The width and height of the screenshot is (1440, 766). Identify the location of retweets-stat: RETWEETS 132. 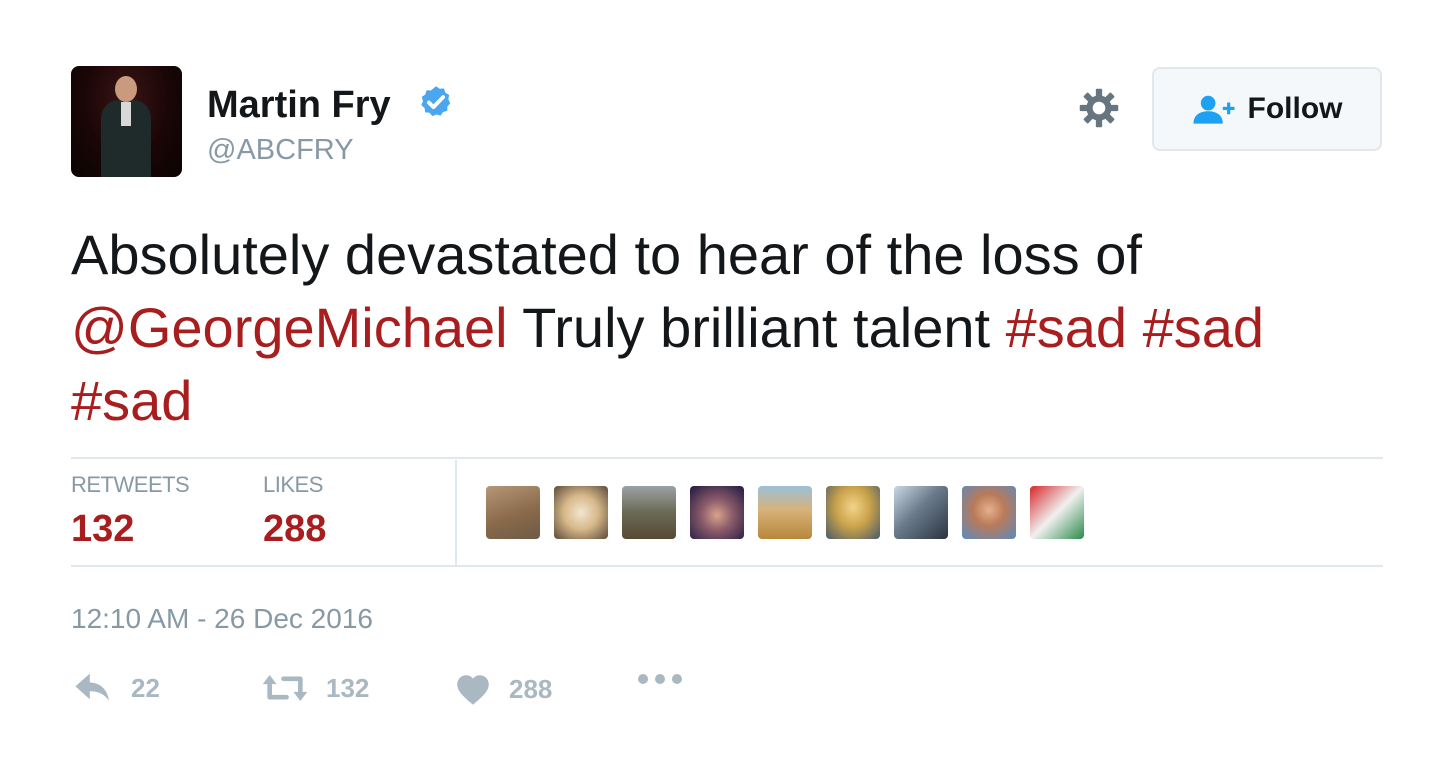
(130, 511).